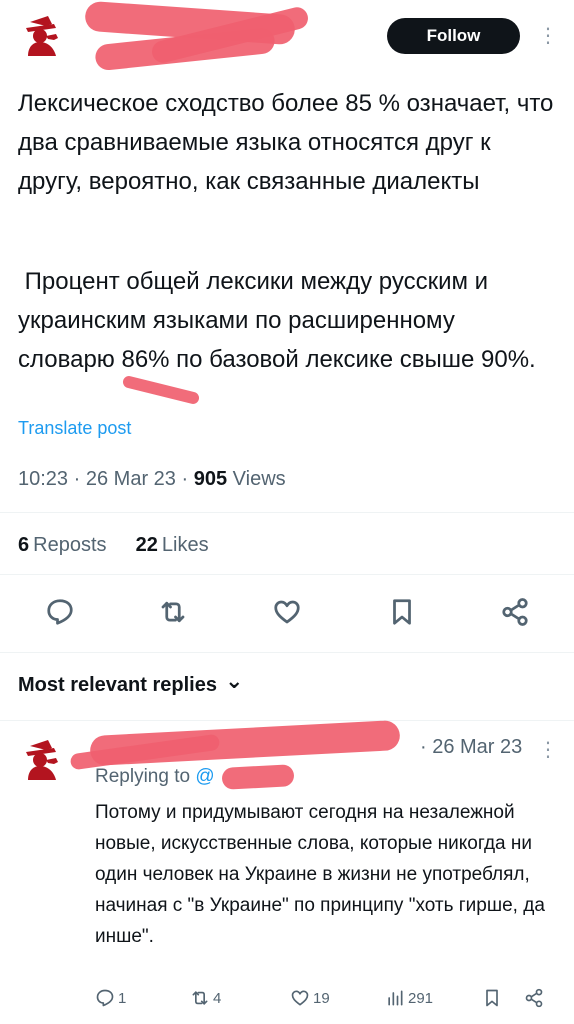 Image resolution: width=574 pixels, height=1024 pixels. What do you see at coordinates (70, 545) in the screenshot?
I see `reposts-label: Reposts` at bounding box center [70, 545].